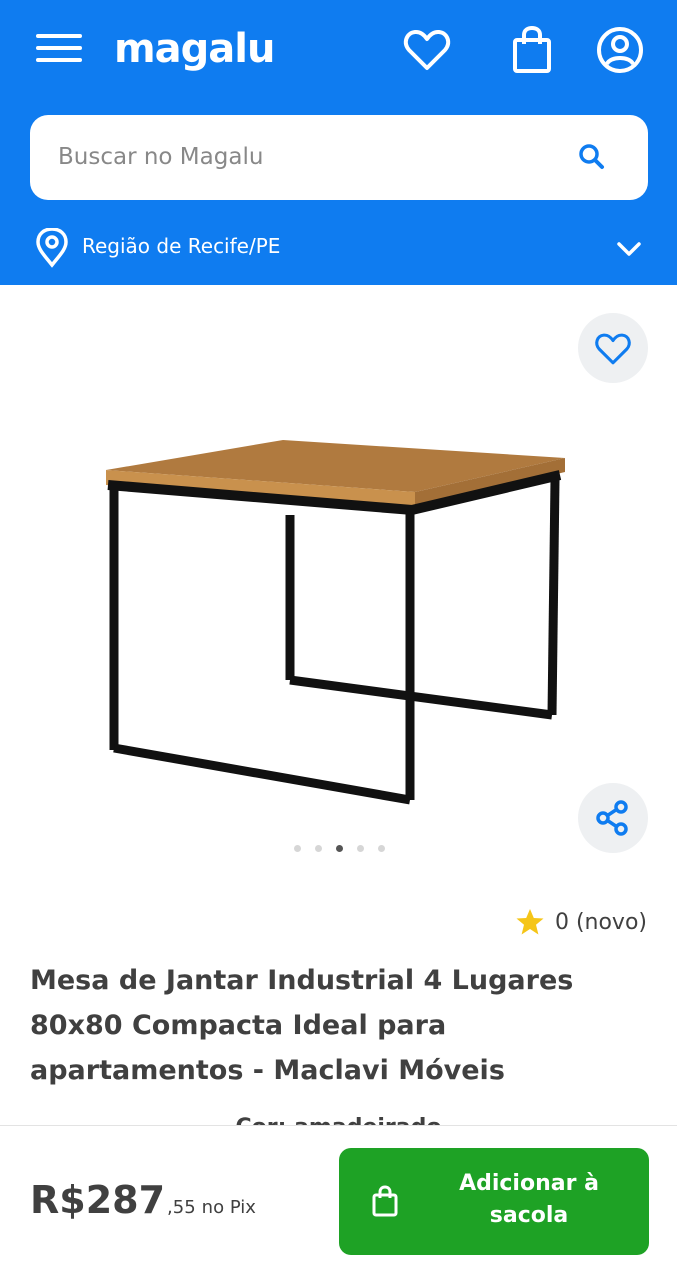 This screenshot has width=677, height=1280. Describe the element at coordinates (600, 922) in the screenshot. I see `rating-text: 0 (novo)` at that location.